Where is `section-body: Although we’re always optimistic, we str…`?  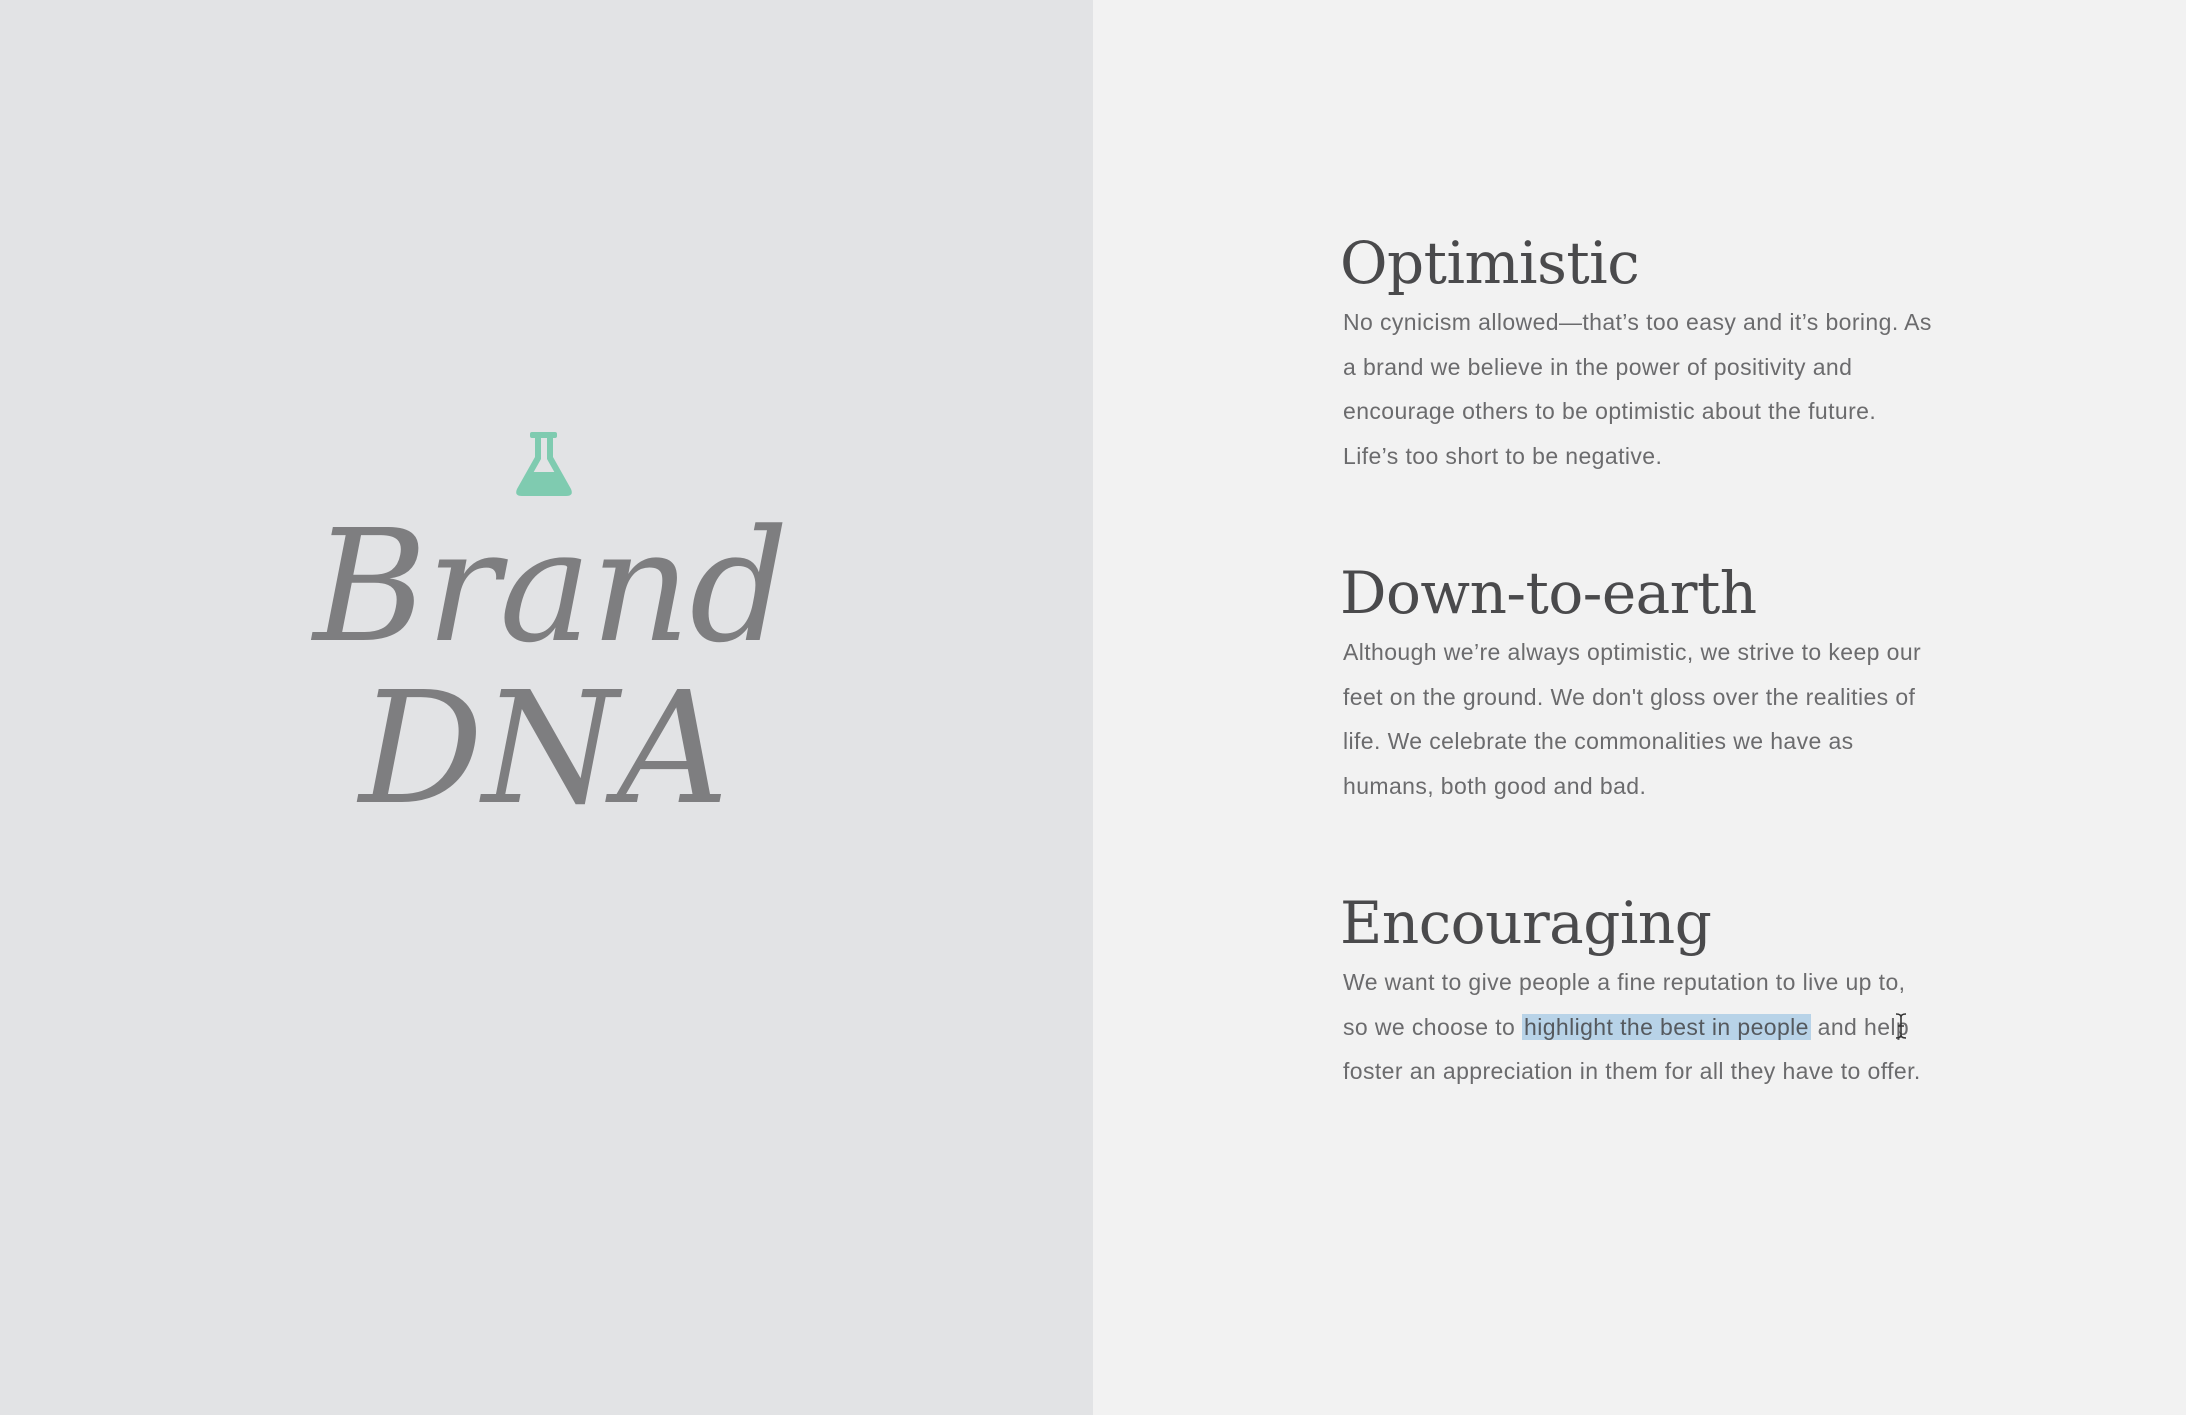 section-body: Although we’re always optimistic, we str… is located at coordinates (1638, 719).